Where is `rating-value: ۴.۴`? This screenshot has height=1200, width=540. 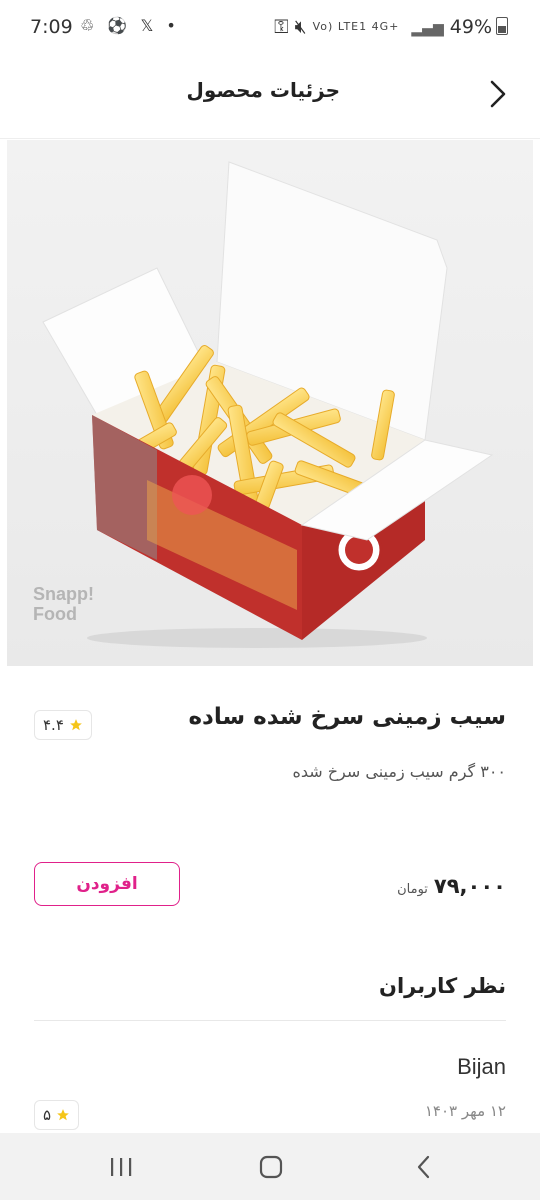
rating-value: ۴.۴ is located at coordinates (53, 725).